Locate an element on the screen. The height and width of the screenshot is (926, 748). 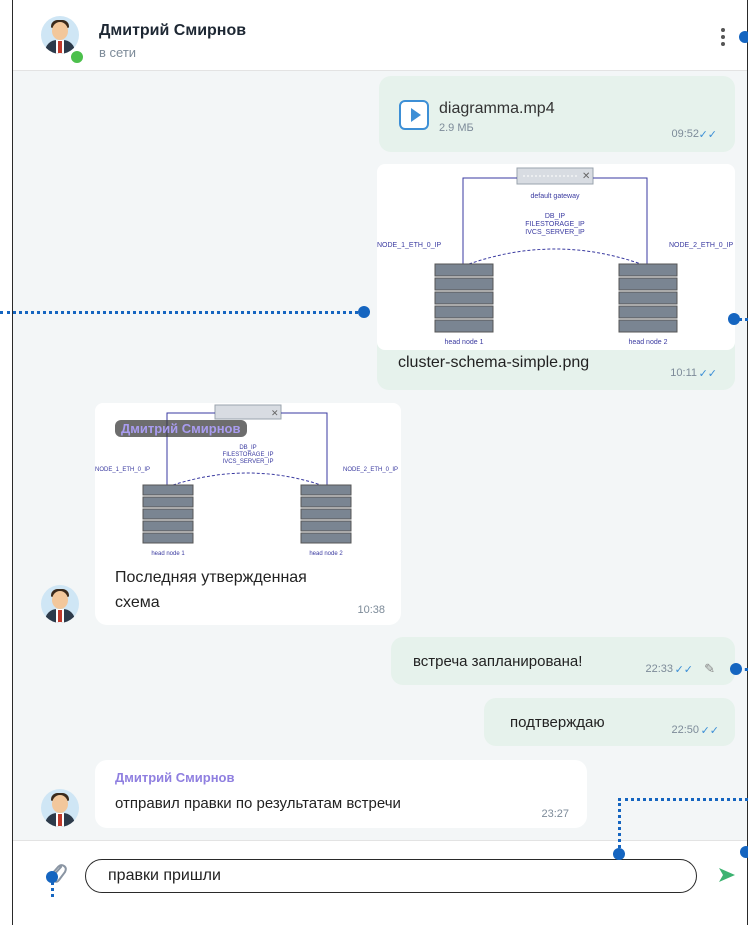
file-size: 2.9 МБ is located at coordinates (456, 128).